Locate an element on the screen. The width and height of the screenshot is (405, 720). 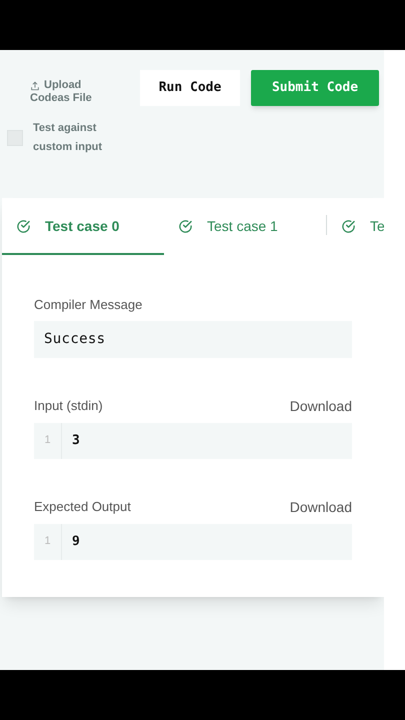
run-code-button: Run Code is located at coordinates (190, 88).